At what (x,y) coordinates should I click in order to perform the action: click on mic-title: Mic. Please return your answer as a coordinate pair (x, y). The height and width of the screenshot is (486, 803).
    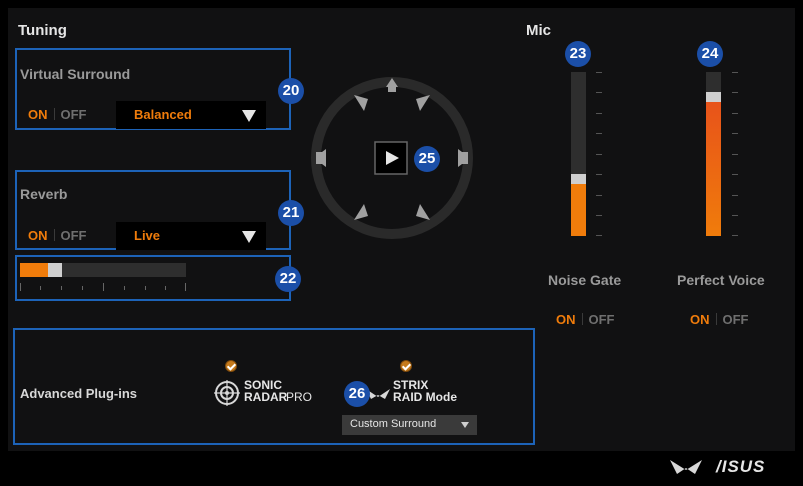
    Looking at the image, I should click on (539, 30).